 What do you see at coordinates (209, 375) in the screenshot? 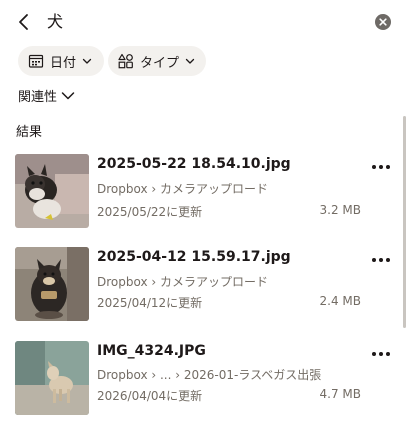
I see `file-path: Dropbox › ... › 2026-01-ラスベガス出張` at bounding box center [209, 375].